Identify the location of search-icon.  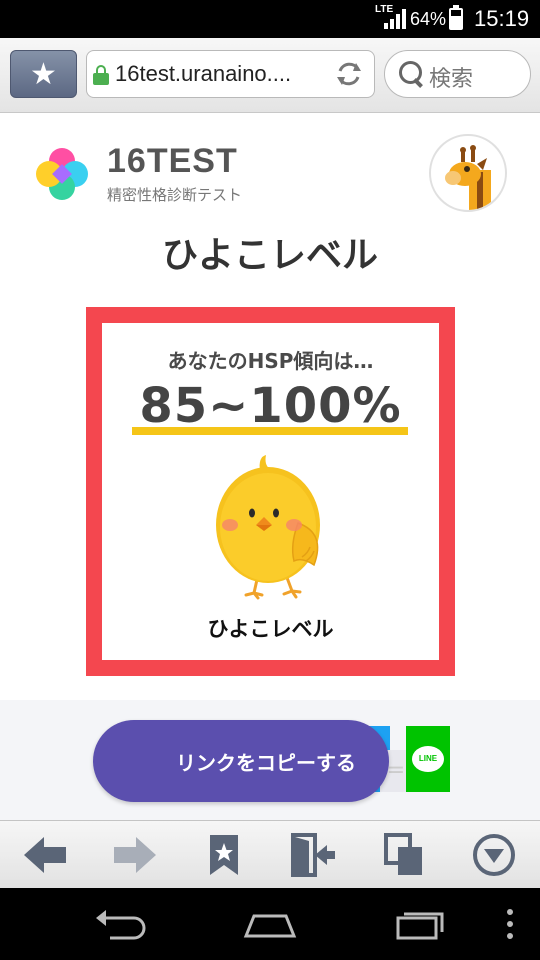
(412, 75).